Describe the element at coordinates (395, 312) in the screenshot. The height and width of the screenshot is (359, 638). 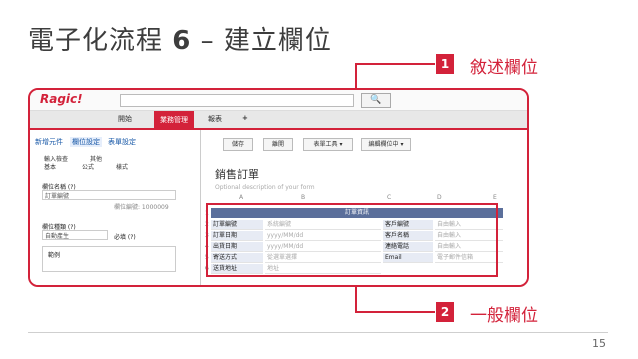
I see `callout-2-hline` at that location.